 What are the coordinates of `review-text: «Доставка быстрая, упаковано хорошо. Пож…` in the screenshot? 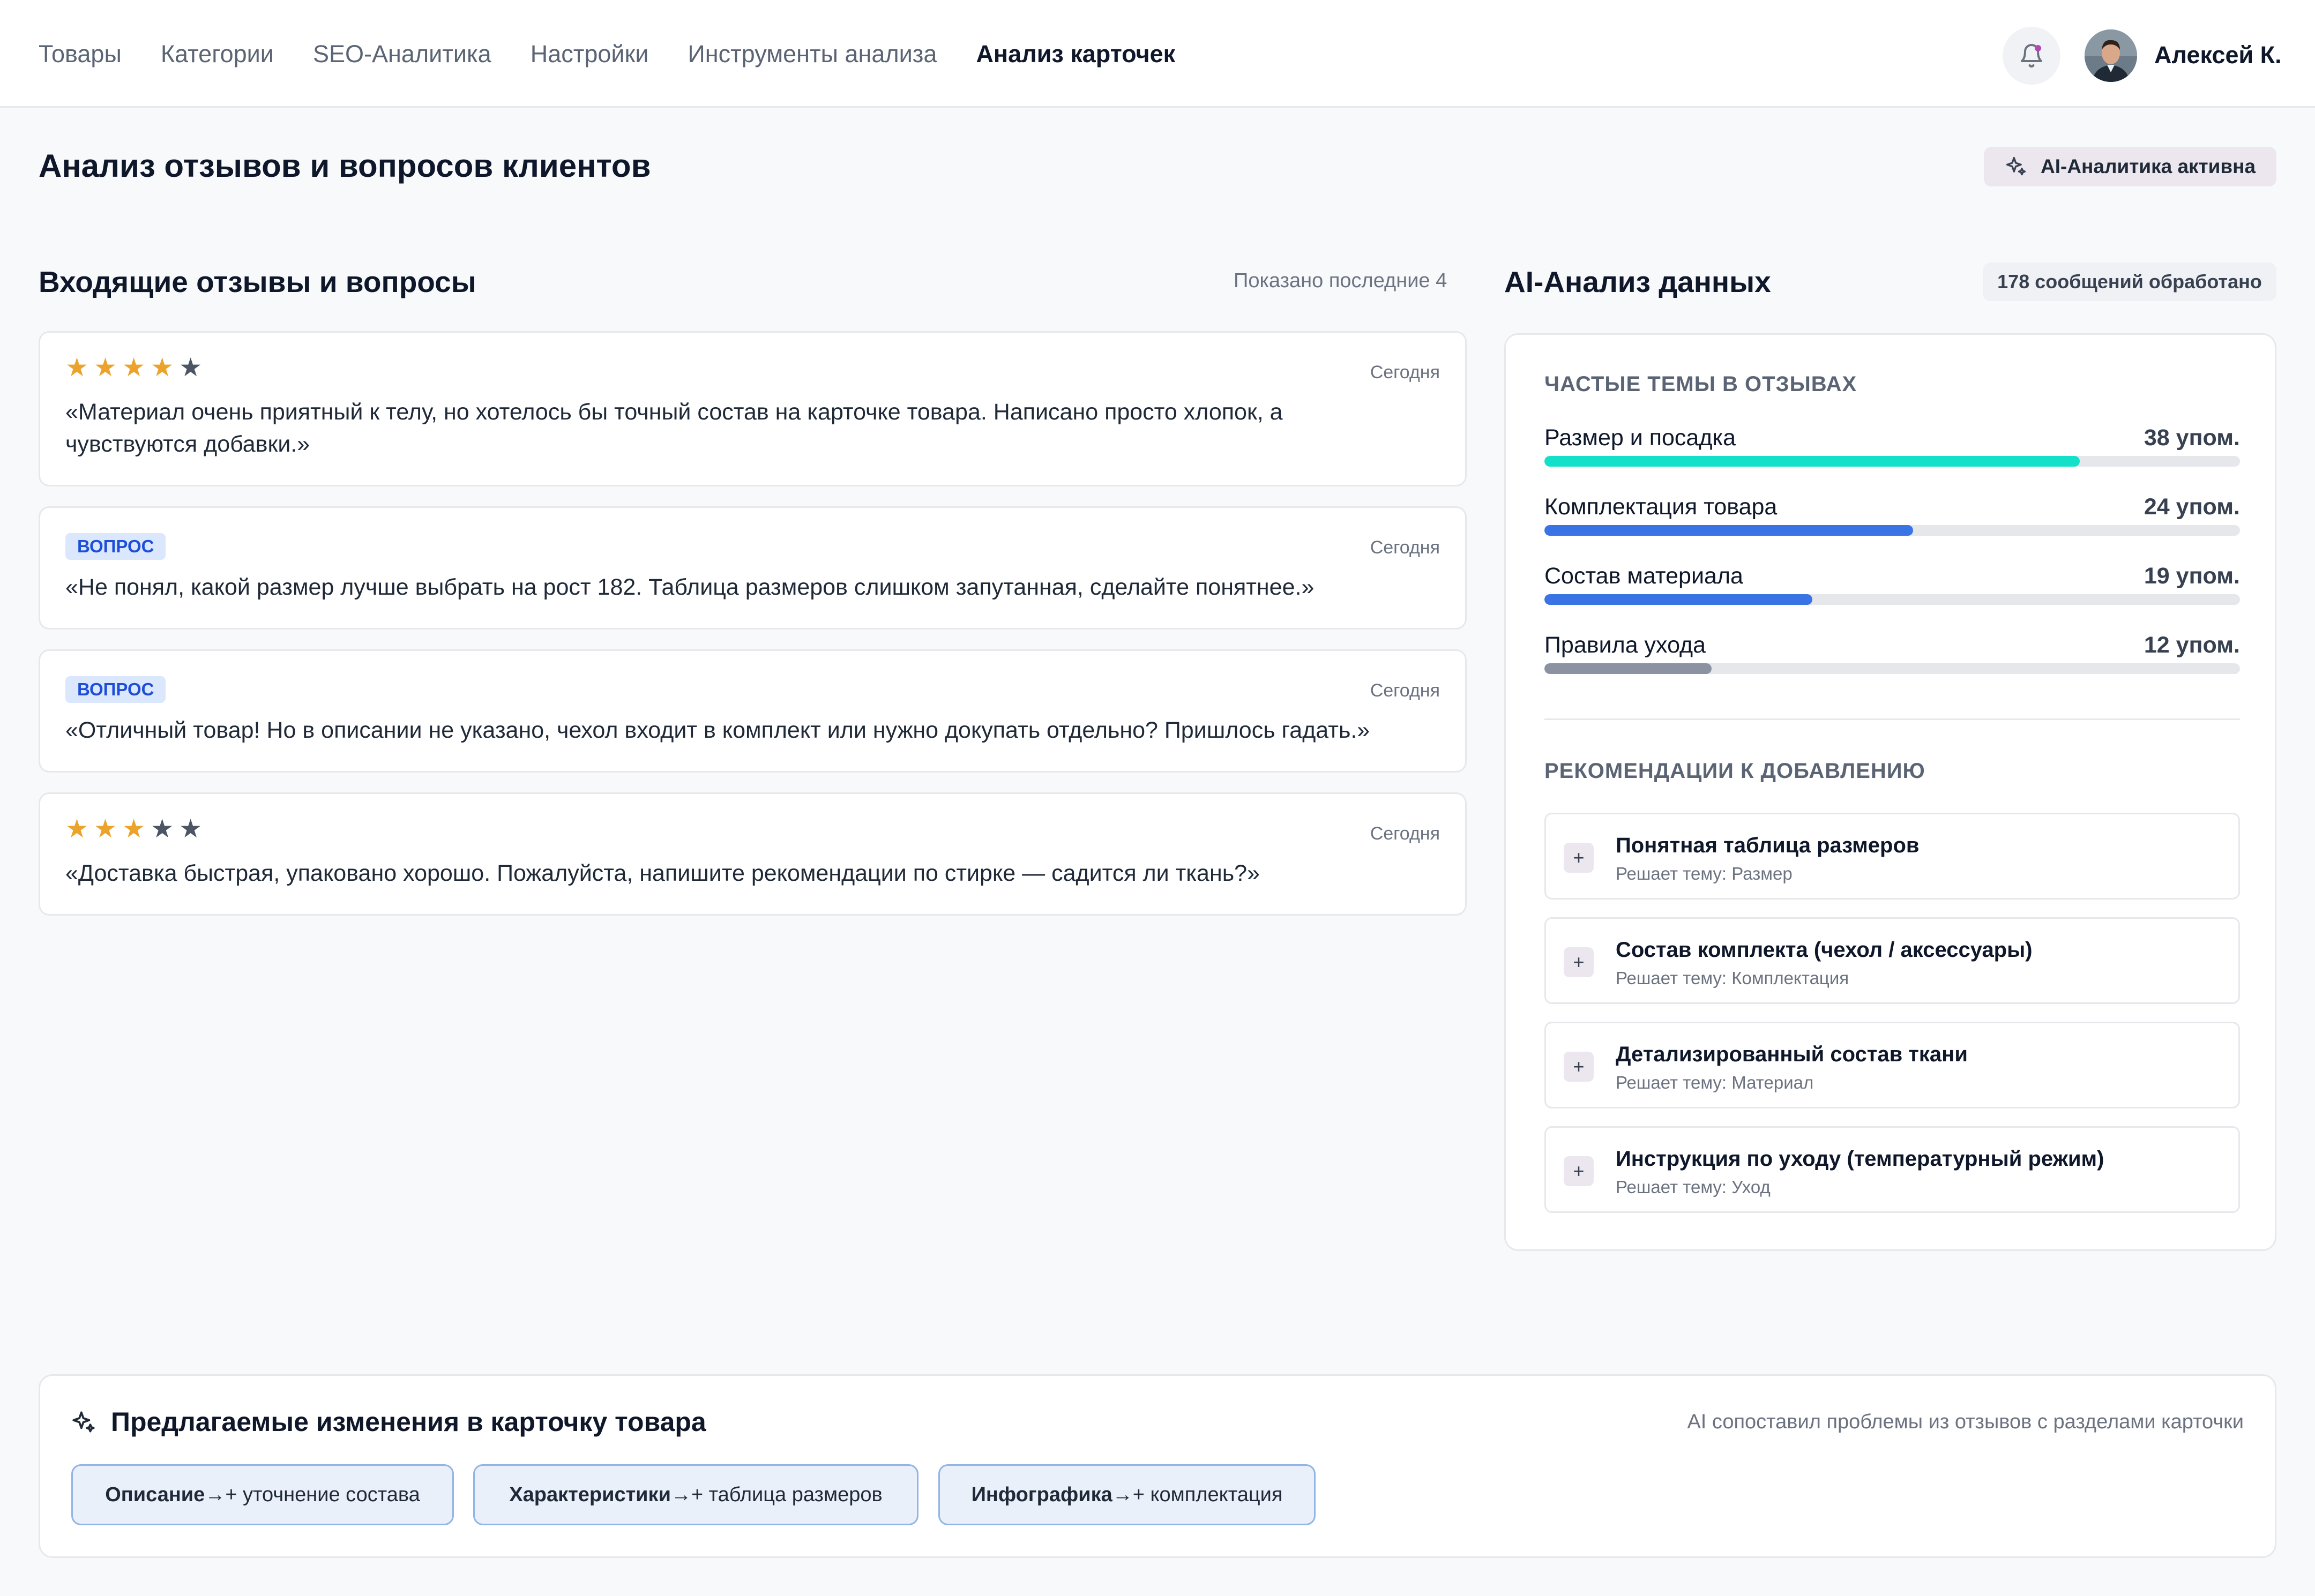 It's located at (662, 873).